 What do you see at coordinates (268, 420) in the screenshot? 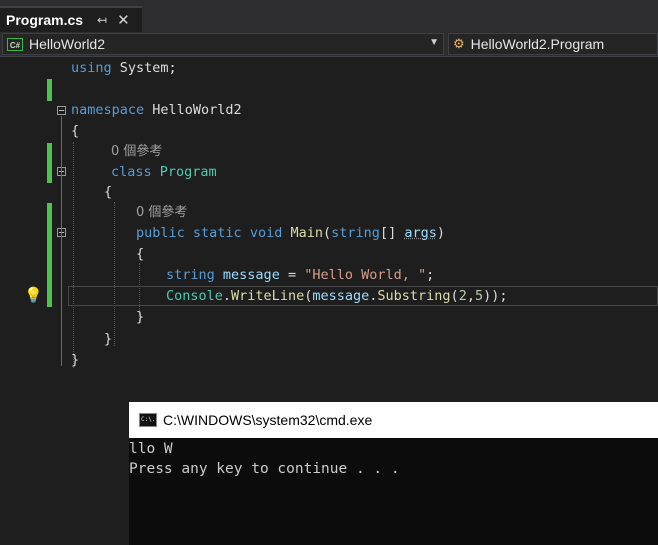
I see `console-title: C:\WINDOWS\system32\cmd.exe` at bounding box center [268, 420].